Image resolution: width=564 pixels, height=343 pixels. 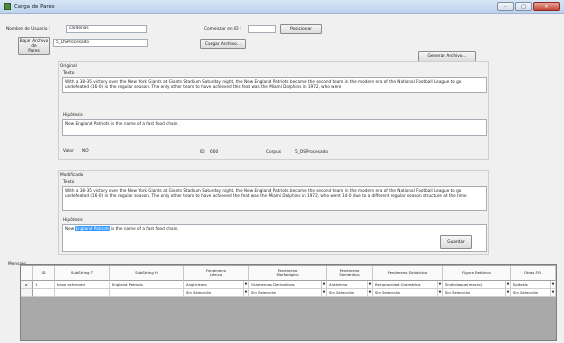 I want to click on rhetorical-figure-dropdown: Sinécdoque(macro) ▼, so click(x=477, y=285).